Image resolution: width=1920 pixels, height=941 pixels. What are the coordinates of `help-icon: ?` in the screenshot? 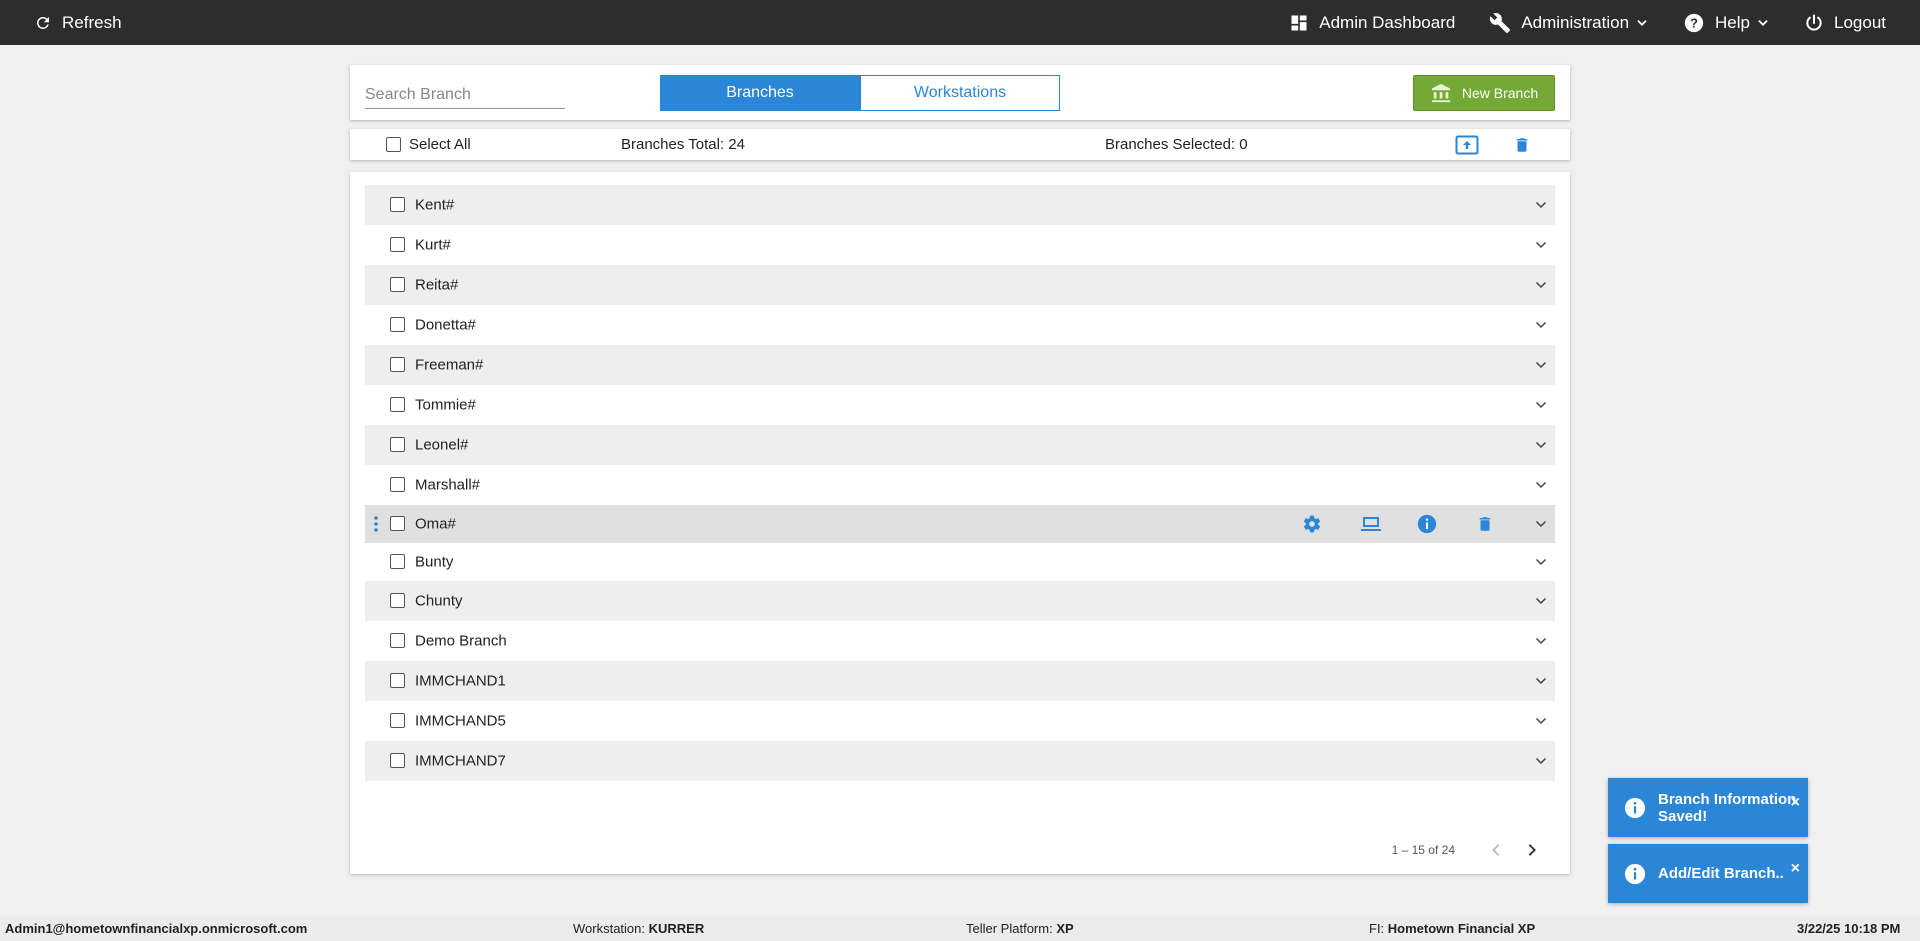 It's located at (1694, 22).